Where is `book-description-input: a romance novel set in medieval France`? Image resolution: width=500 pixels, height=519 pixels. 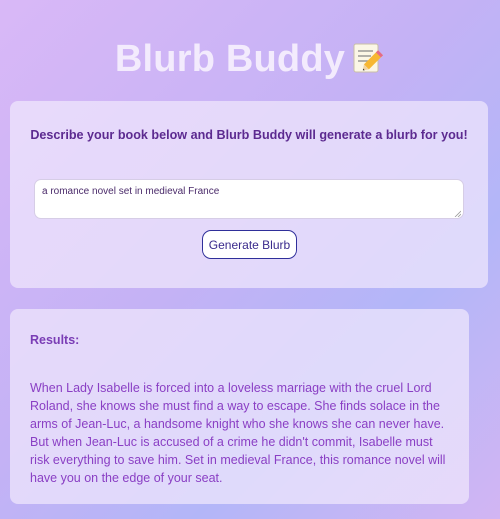
book-description-input: a romance novel set in medieval France is located at coordinates (249, 199).